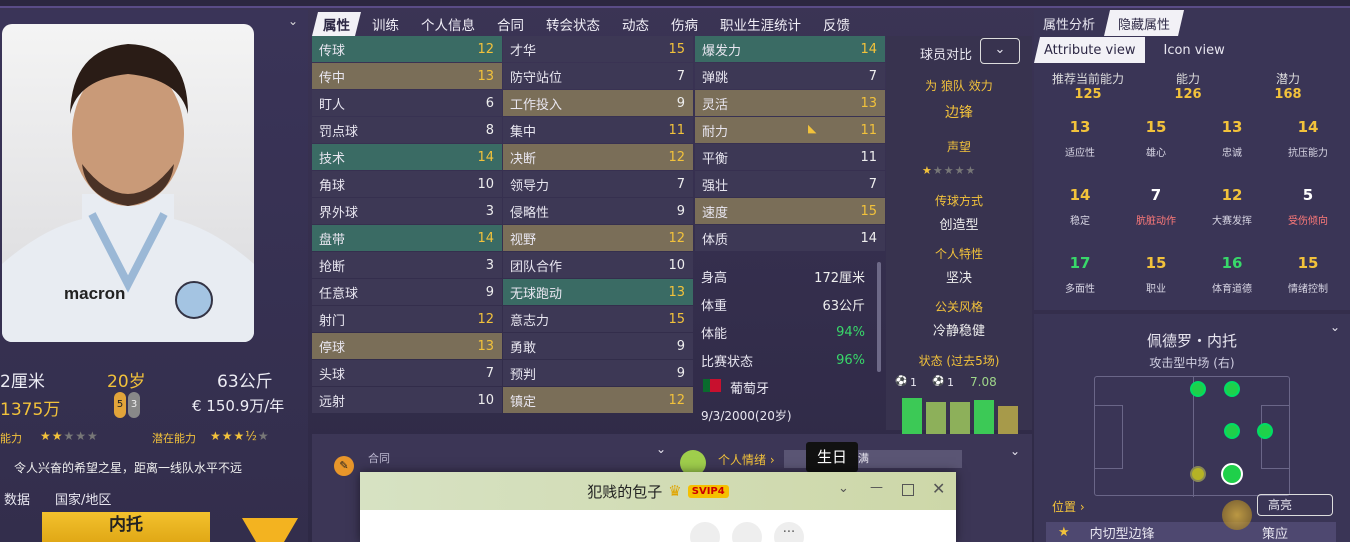  I want to click on tab-nation: 国家/地区, so click(83, 498).